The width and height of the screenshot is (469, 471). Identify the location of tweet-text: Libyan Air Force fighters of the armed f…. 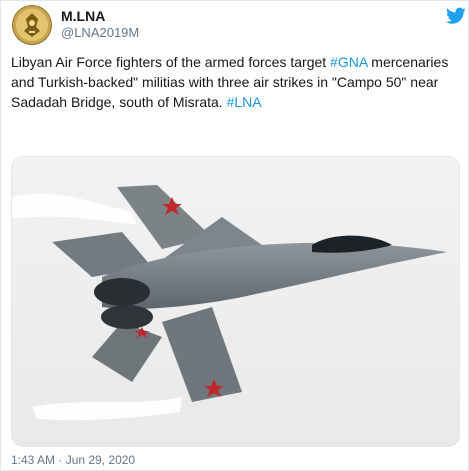
(237, 82).